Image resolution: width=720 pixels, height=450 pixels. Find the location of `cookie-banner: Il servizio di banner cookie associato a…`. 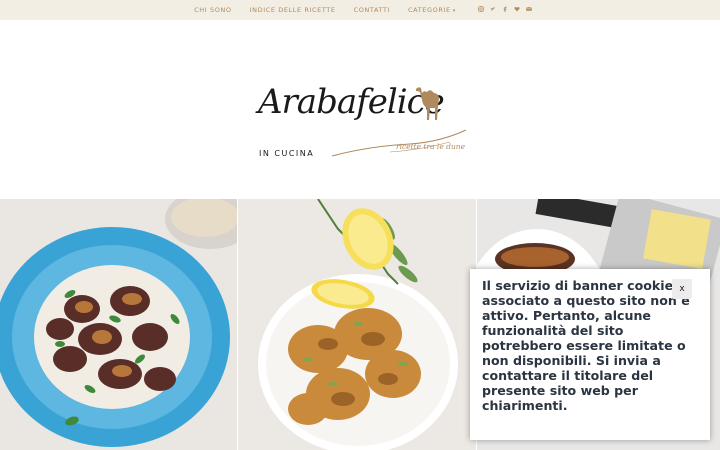

cookie-banner: Il servizio di banner cookie associato a… is located at coordinates (590, 354).